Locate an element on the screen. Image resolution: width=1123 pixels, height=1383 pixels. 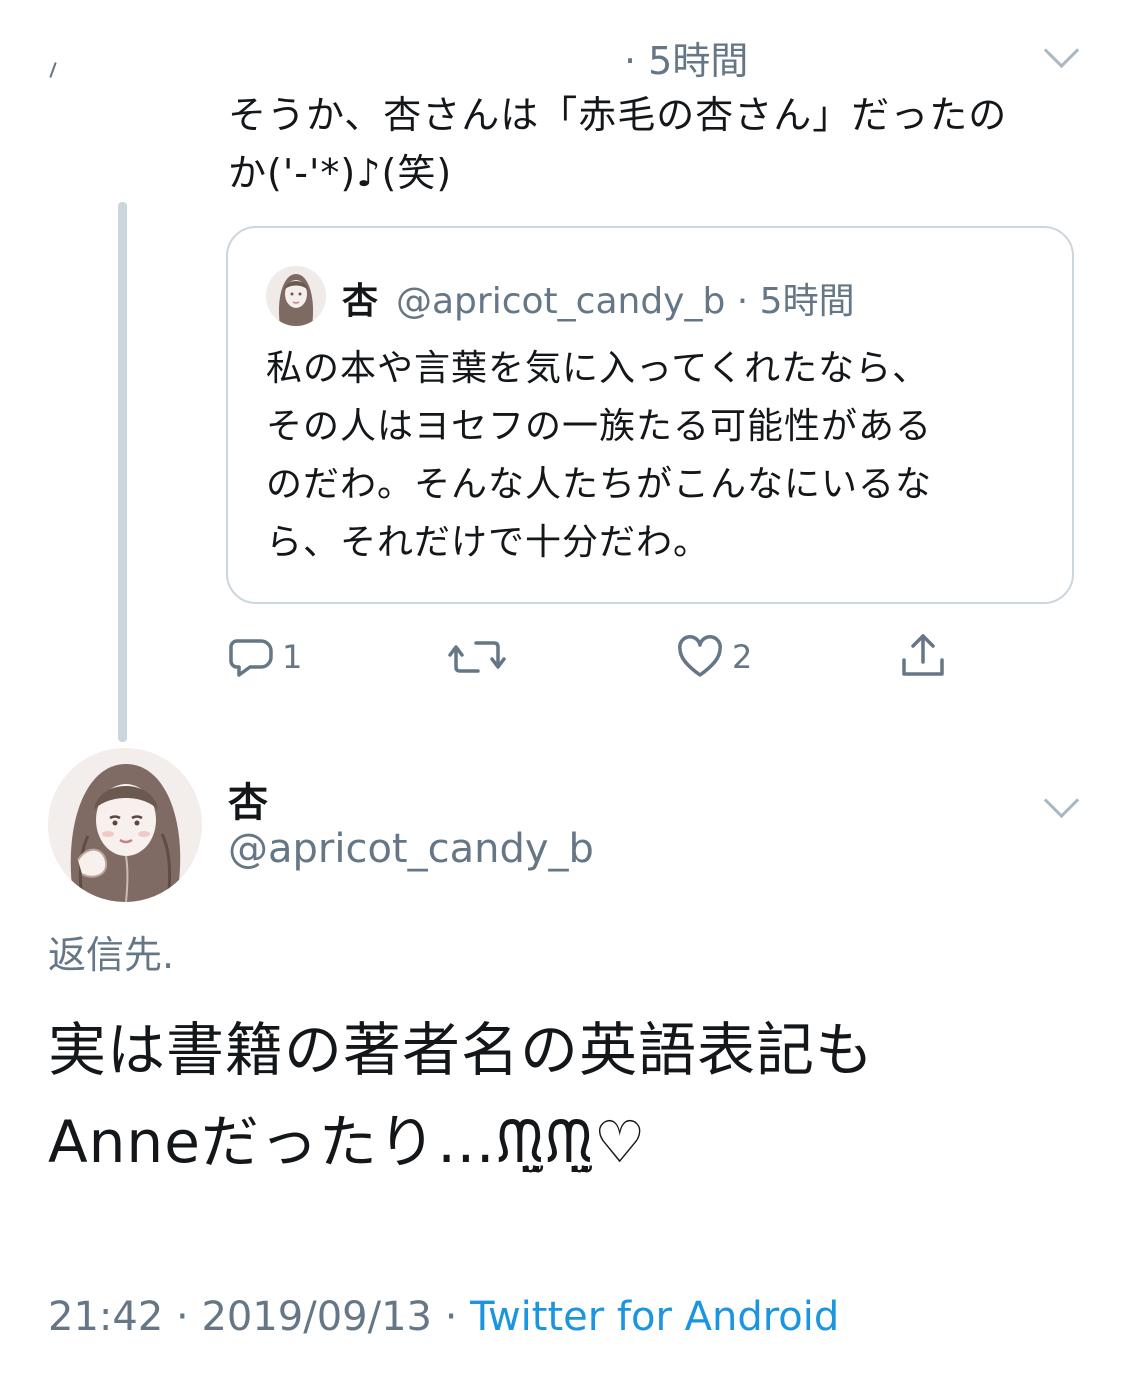
quoted-author-name: 杏 is located at coordinates (360, 298).